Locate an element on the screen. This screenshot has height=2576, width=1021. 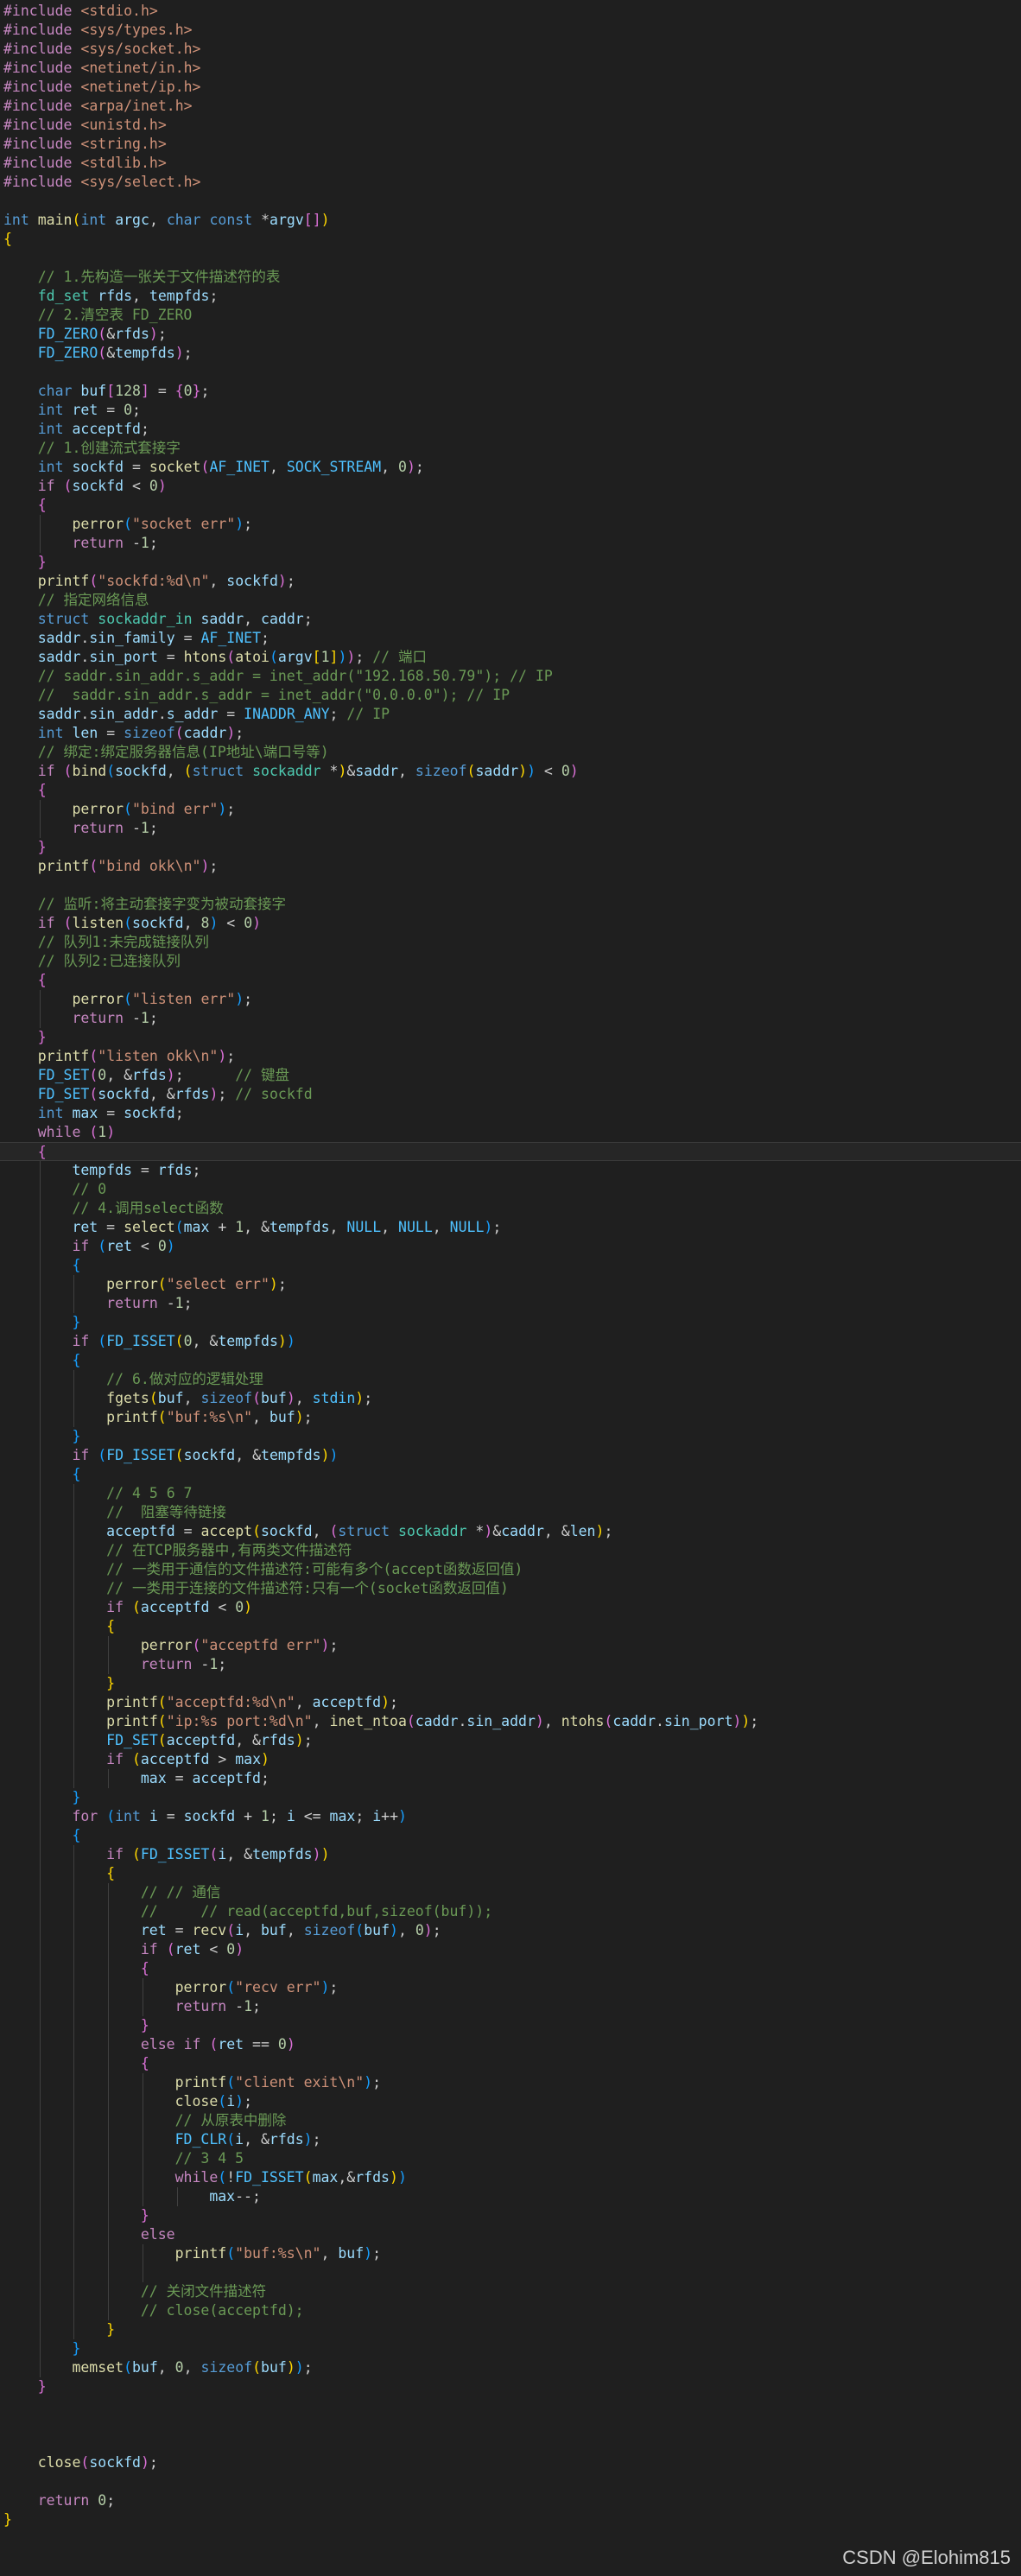
code-line: // 0 is located at coordinates (510, 1189).